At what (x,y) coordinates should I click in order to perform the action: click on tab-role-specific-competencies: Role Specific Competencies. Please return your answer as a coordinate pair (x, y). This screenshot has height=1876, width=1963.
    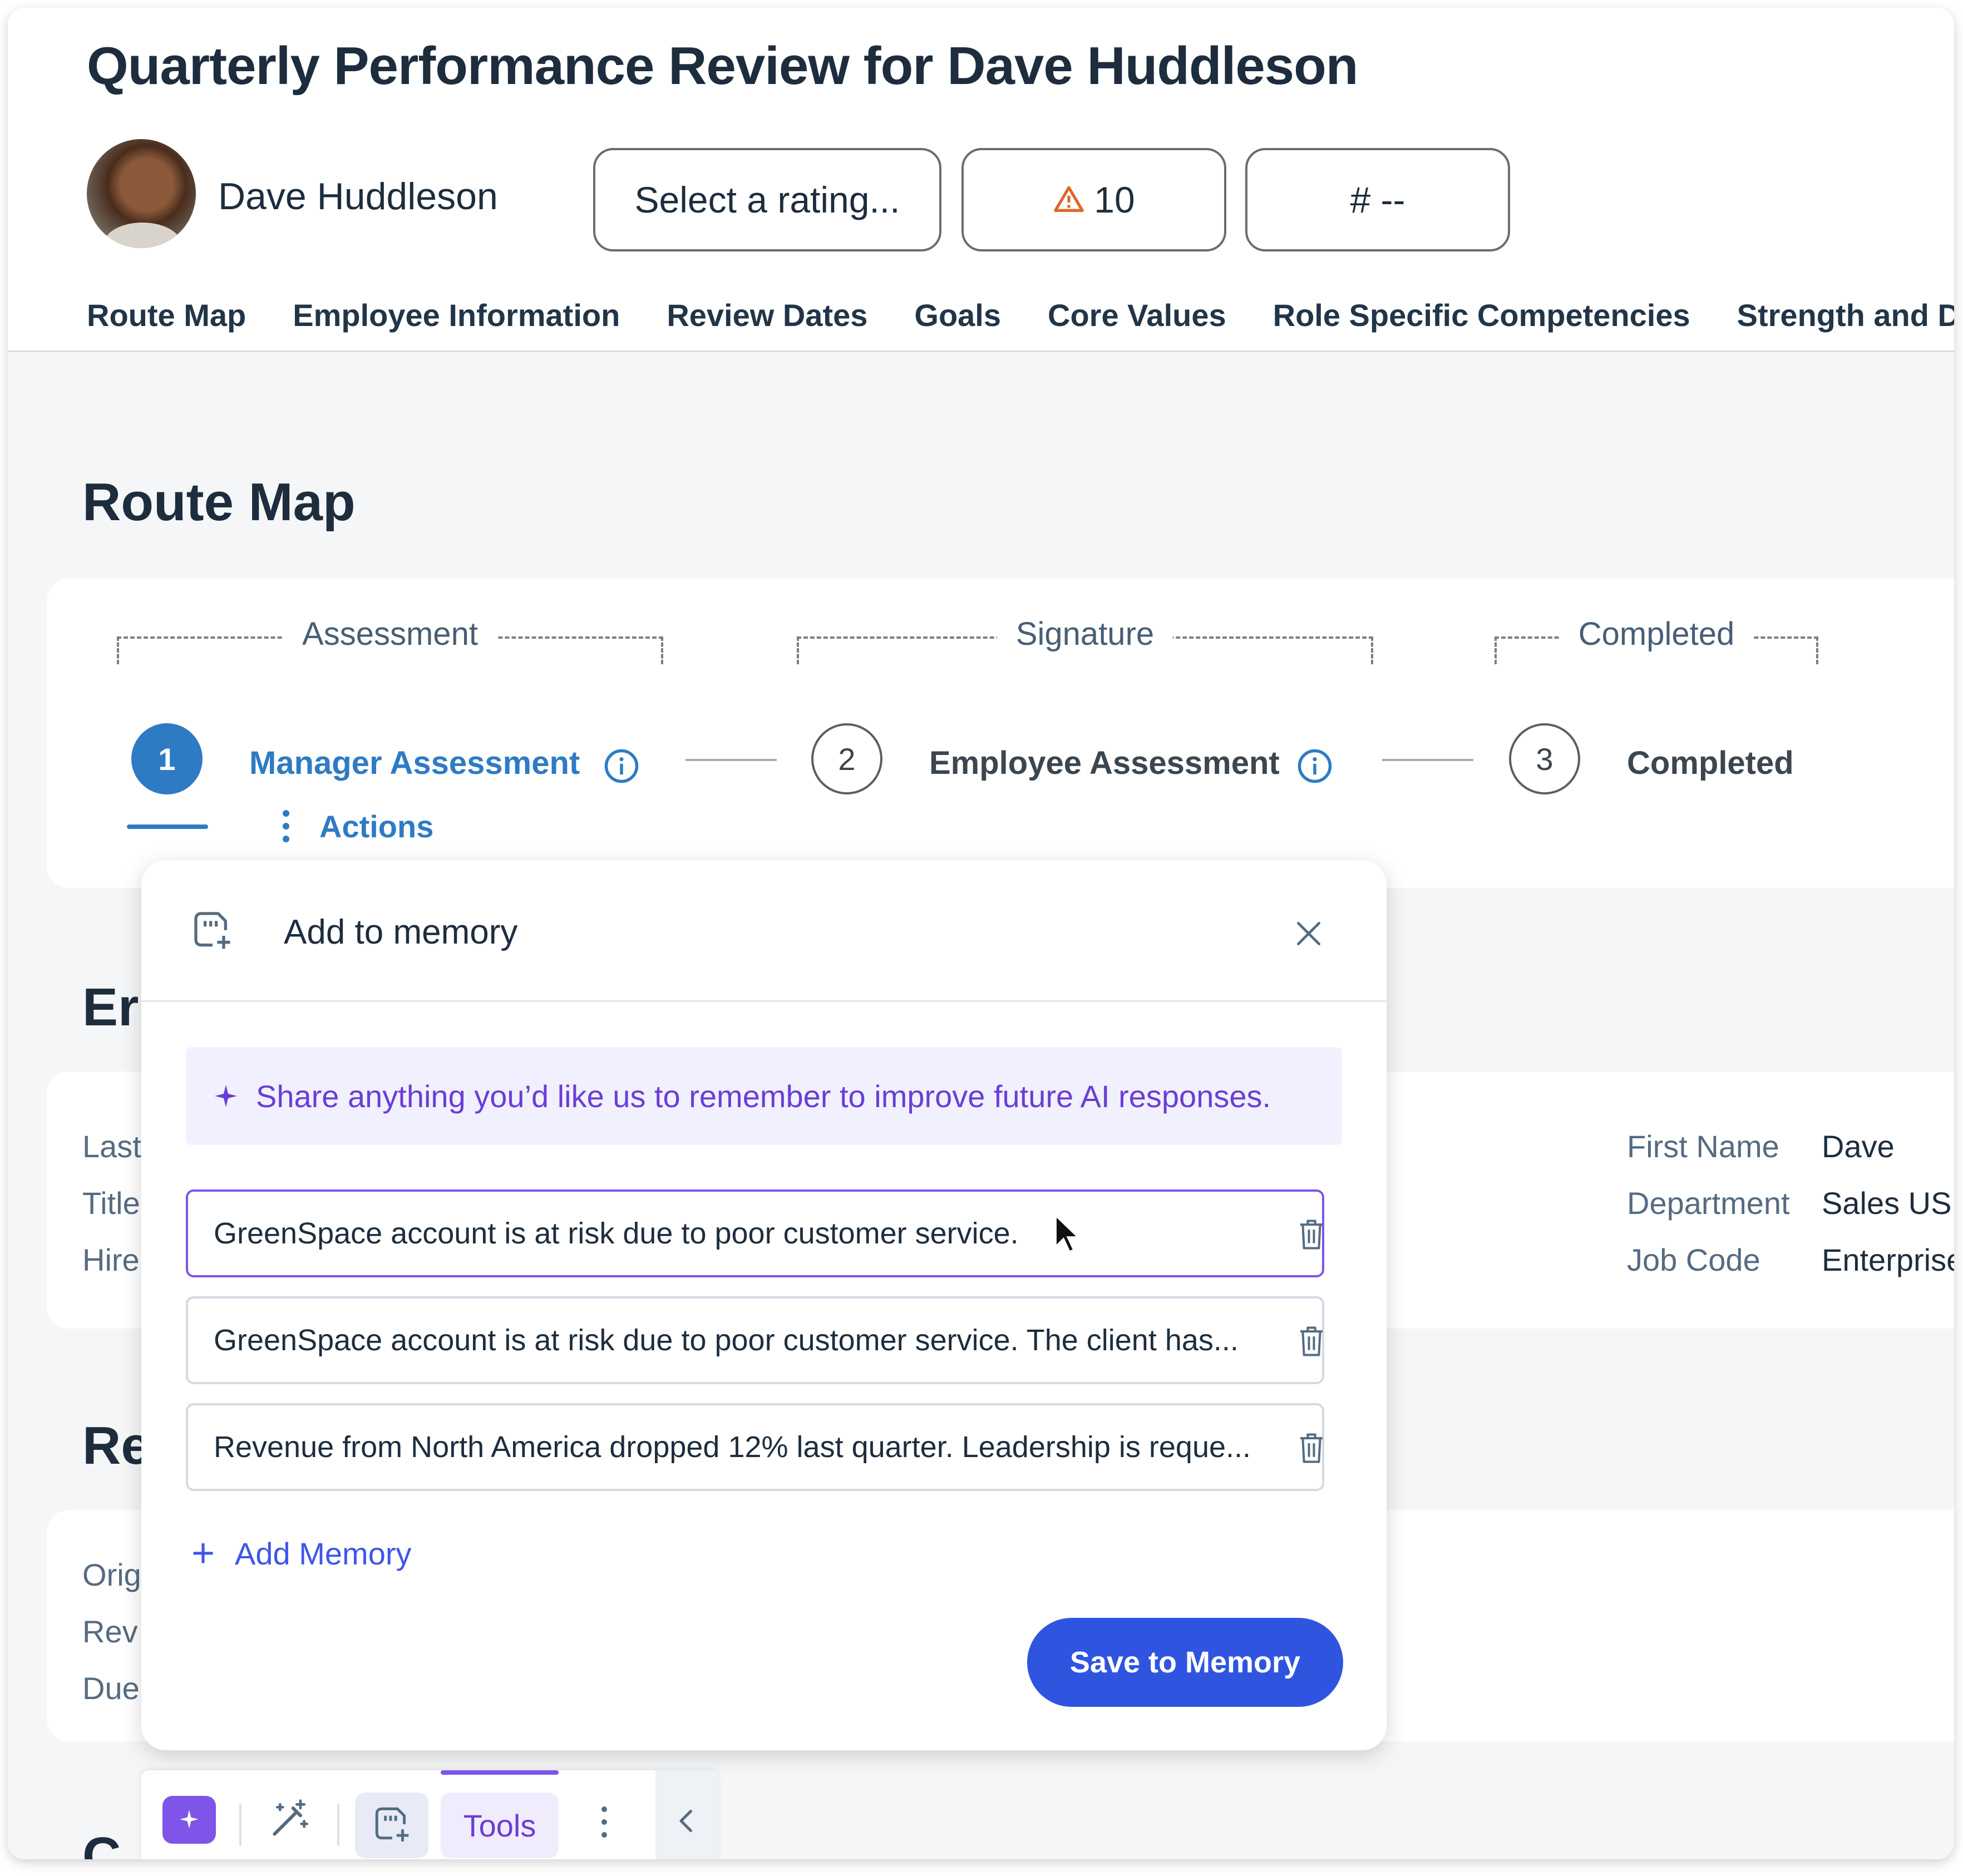
    Looking at the image, I should click on (1482, 317).